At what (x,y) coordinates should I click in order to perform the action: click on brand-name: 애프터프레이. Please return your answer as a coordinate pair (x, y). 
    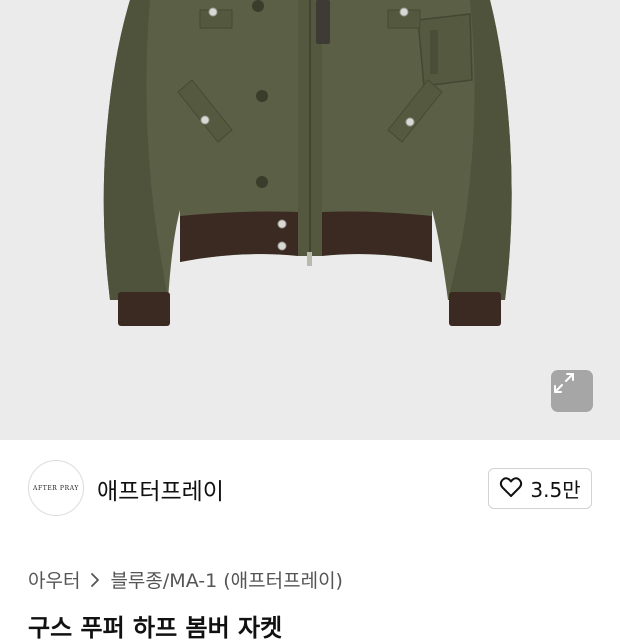
    Looking at the image, I should click on (160, 489).